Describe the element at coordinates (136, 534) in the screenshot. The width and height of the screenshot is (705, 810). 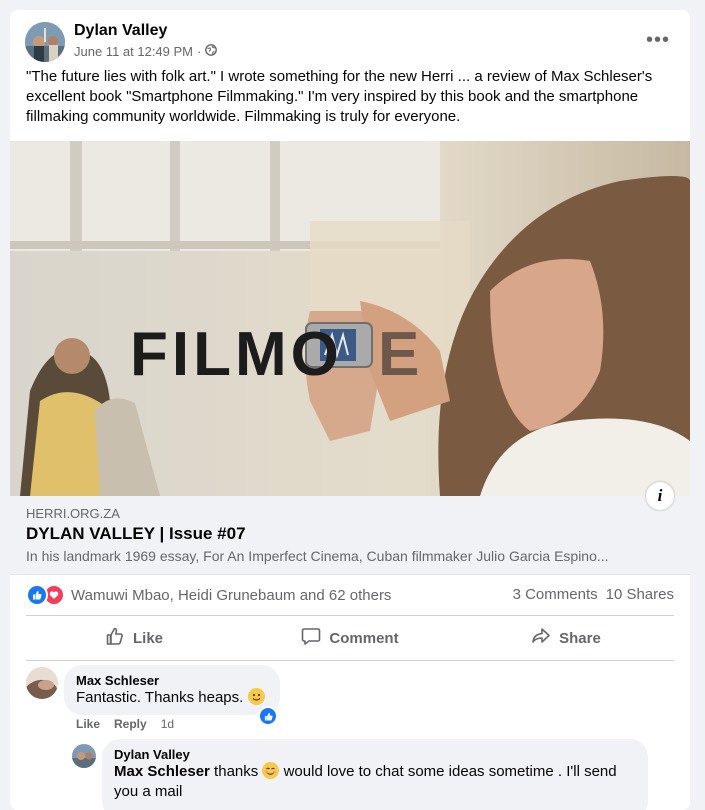
I see `link-title: DYLAN VALLEY | Issue #07` at that location.